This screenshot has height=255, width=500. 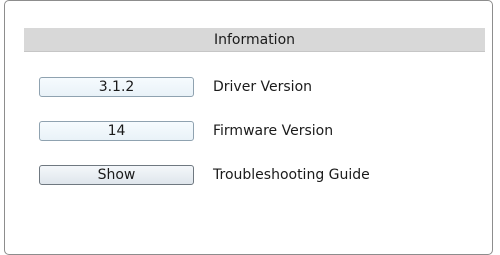 I want to click on firmware-version-label: Firmware Version, so click(x=273, y=131).